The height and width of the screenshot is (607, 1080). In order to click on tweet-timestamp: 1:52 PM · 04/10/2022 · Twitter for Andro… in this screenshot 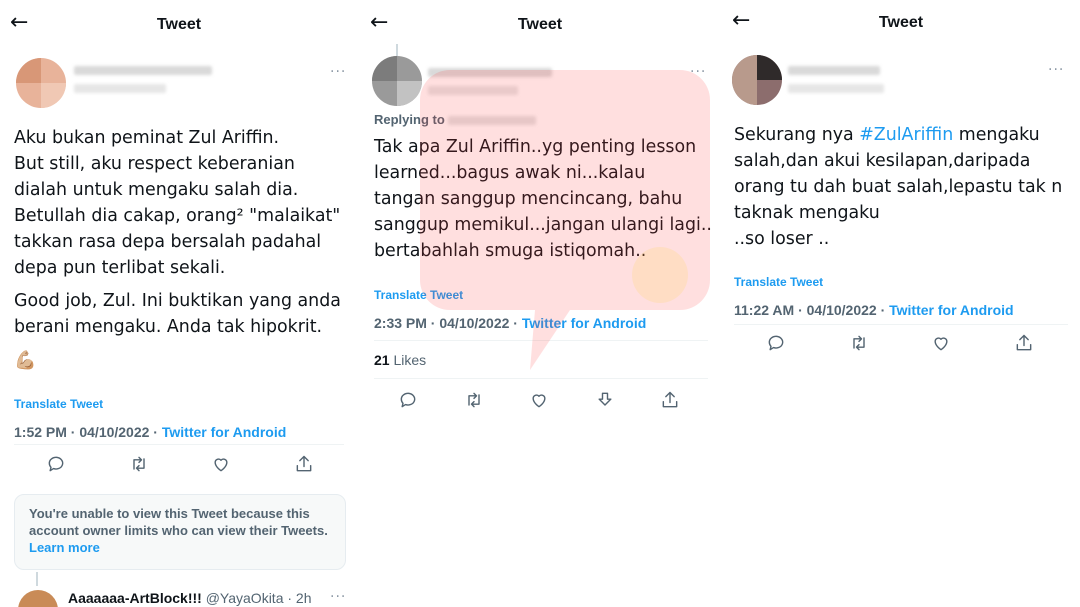, I will do `click(150, 432)`.